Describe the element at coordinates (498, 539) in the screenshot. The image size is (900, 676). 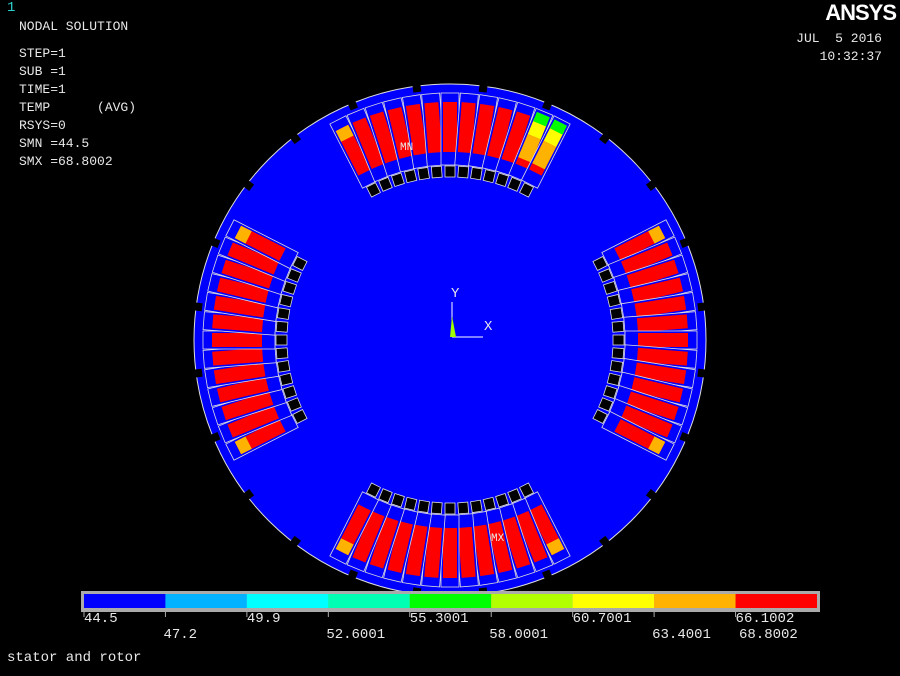
I see `max-marker: MX` at that location.